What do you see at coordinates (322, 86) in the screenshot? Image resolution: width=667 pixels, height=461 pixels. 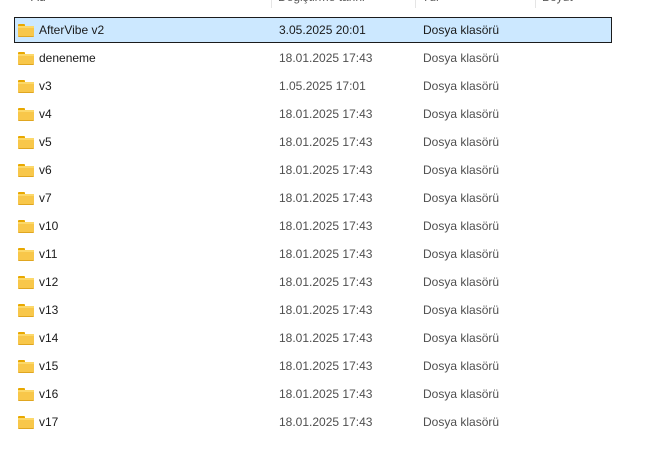 I see `modified-date: 1.05.2025 17:01` at bounding box center [322, 86].